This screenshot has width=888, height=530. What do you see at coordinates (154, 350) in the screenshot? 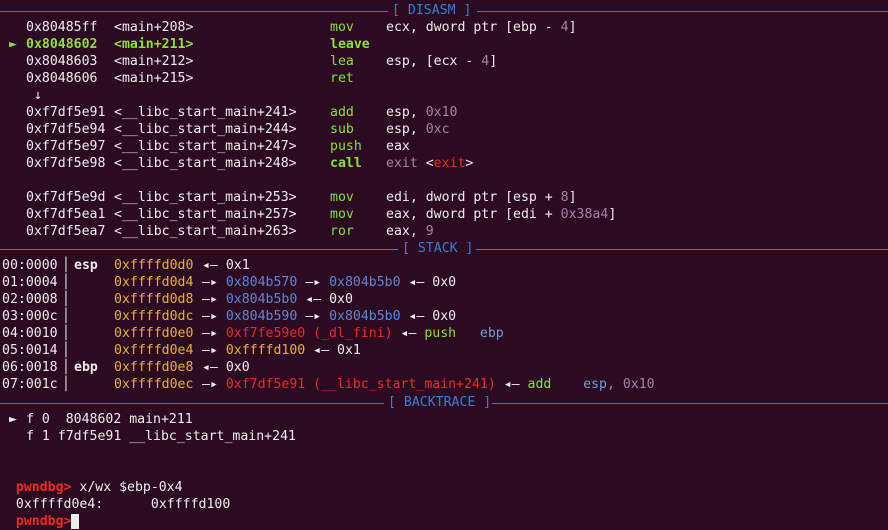
I see `stack-address: 0xffffd0e4` at bounding box center [154, 350].